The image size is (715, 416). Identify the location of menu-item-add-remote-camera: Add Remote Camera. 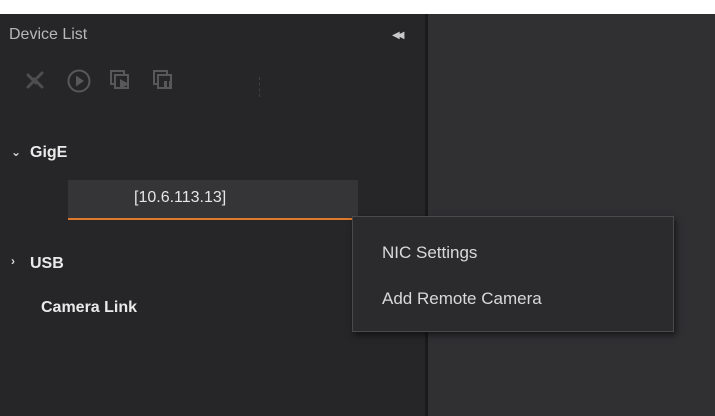
(513, 299).